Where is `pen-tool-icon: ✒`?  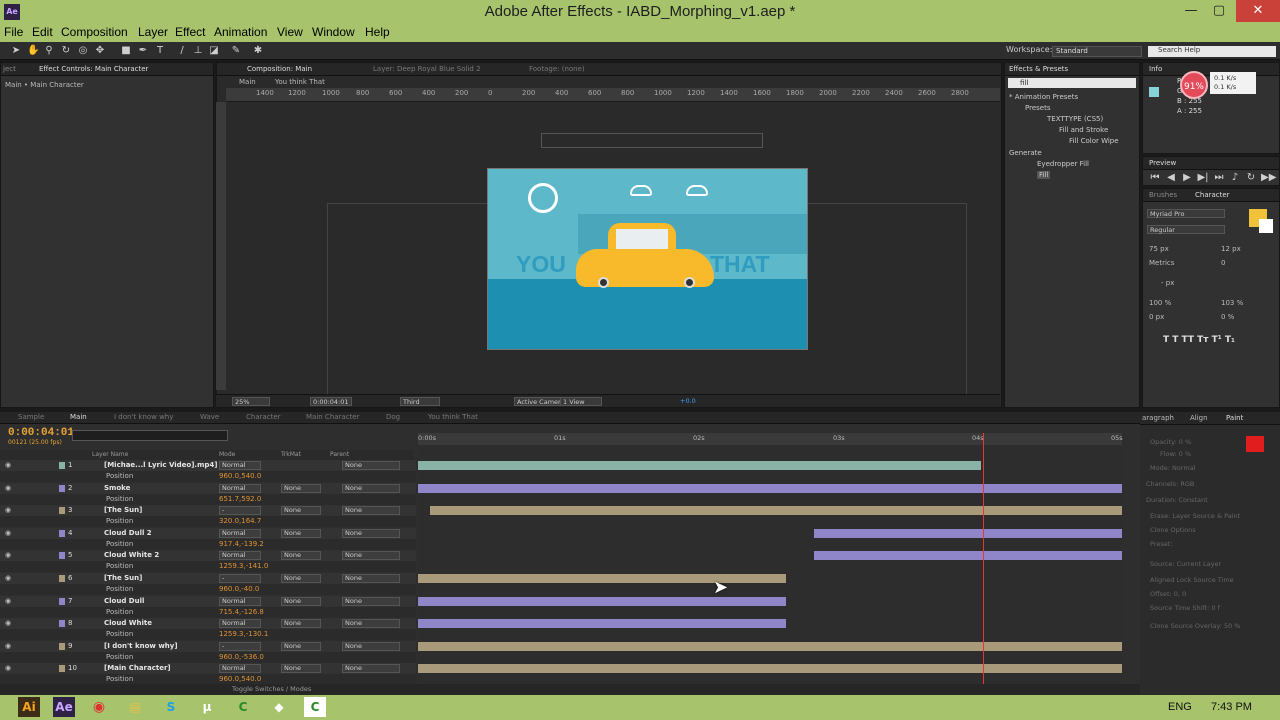 pen-tool-icon: ✒ is located at coordinates (143, 51).